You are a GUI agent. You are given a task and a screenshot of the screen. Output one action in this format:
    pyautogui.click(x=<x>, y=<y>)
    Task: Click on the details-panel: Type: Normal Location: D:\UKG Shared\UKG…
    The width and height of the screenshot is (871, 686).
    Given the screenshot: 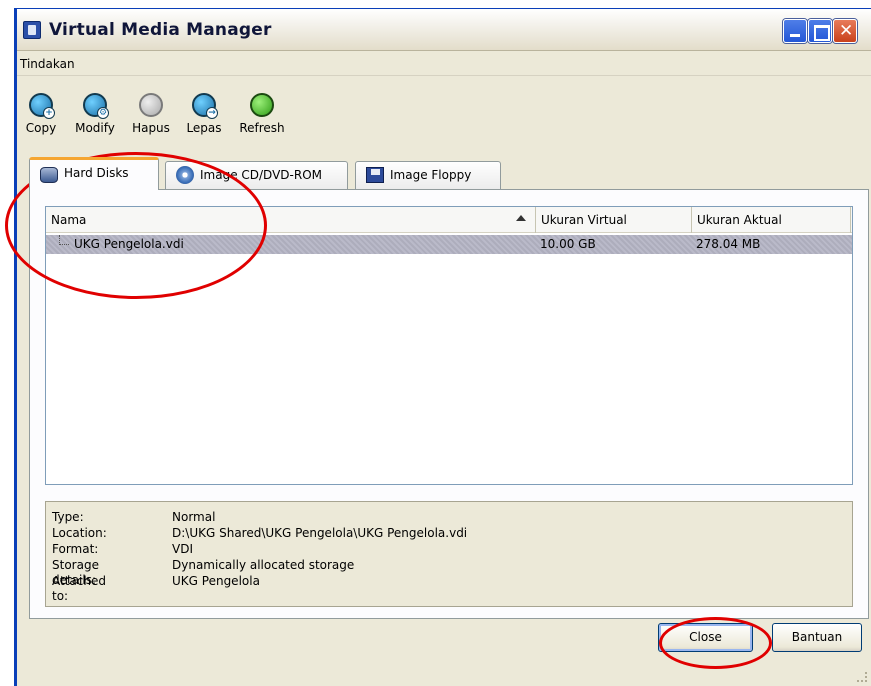 What is the action you would take?
    pyautogui.click(x=449, y=554)
    